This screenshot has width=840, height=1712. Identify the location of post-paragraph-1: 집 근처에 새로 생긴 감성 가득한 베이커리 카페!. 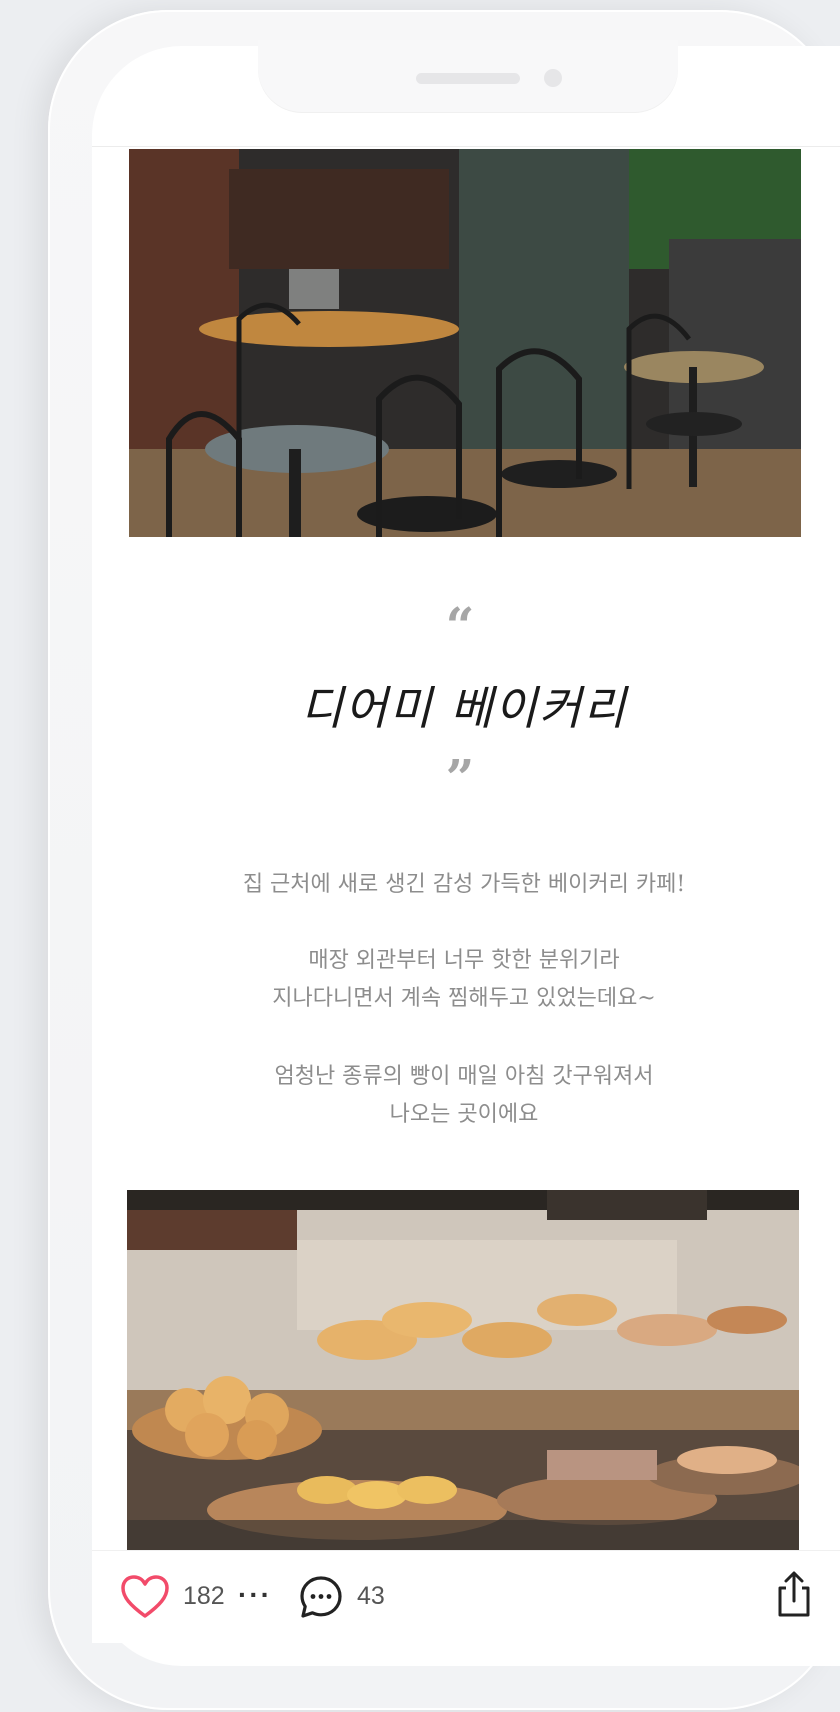
(464, 884).